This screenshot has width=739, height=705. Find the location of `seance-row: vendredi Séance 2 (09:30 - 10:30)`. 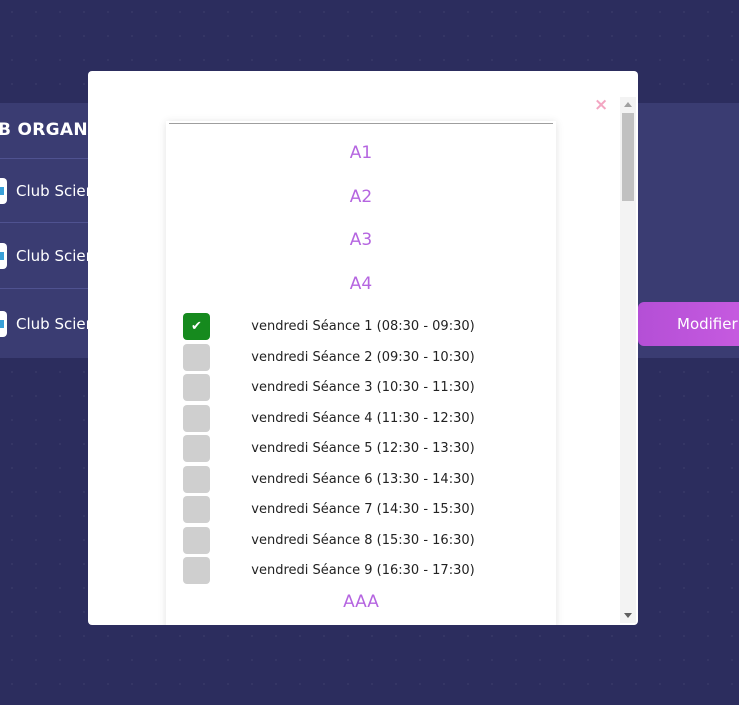

seance-row: vendredi Séance 2 (09:30 - 10:30) is located at coordinates (361, 357).